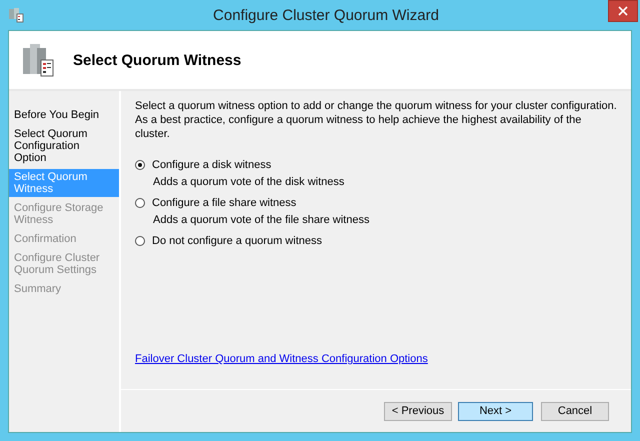 Image resolution: width=640 pixels, height=441 pixels. What do you see at coordinates (575, 411) in the screenshot?
I see `wizard-button: Cancel` at bounding box center [575, 411].